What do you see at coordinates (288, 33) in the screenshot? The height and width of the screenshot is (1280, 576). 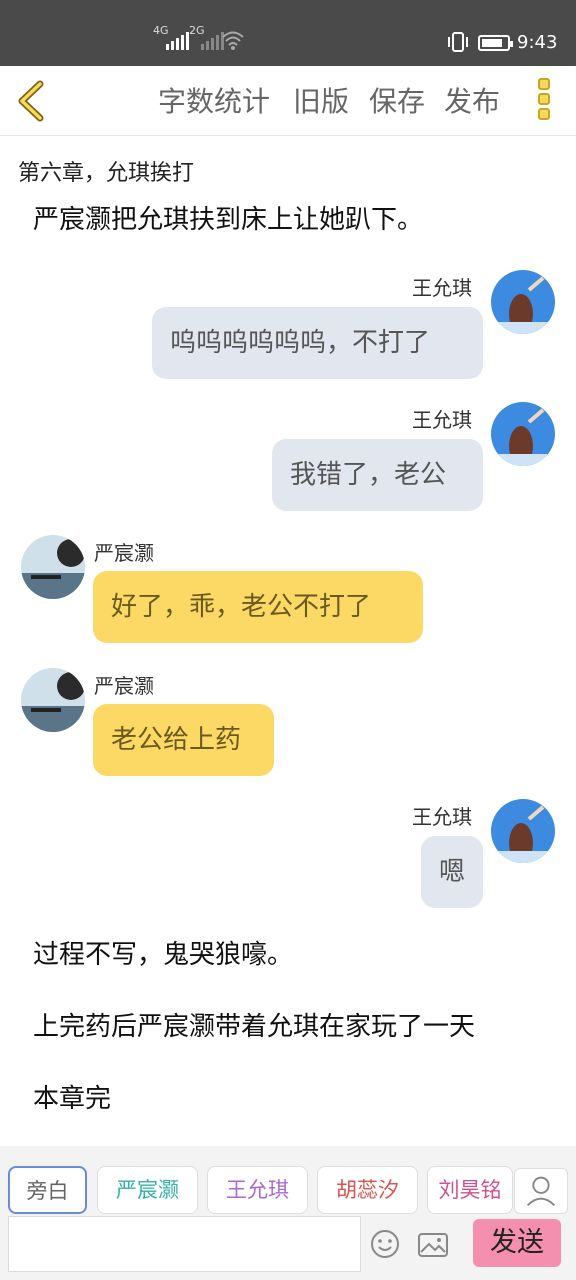 I see `status-bar: 4G 2G 9:43` at bounding box center [288, 33].